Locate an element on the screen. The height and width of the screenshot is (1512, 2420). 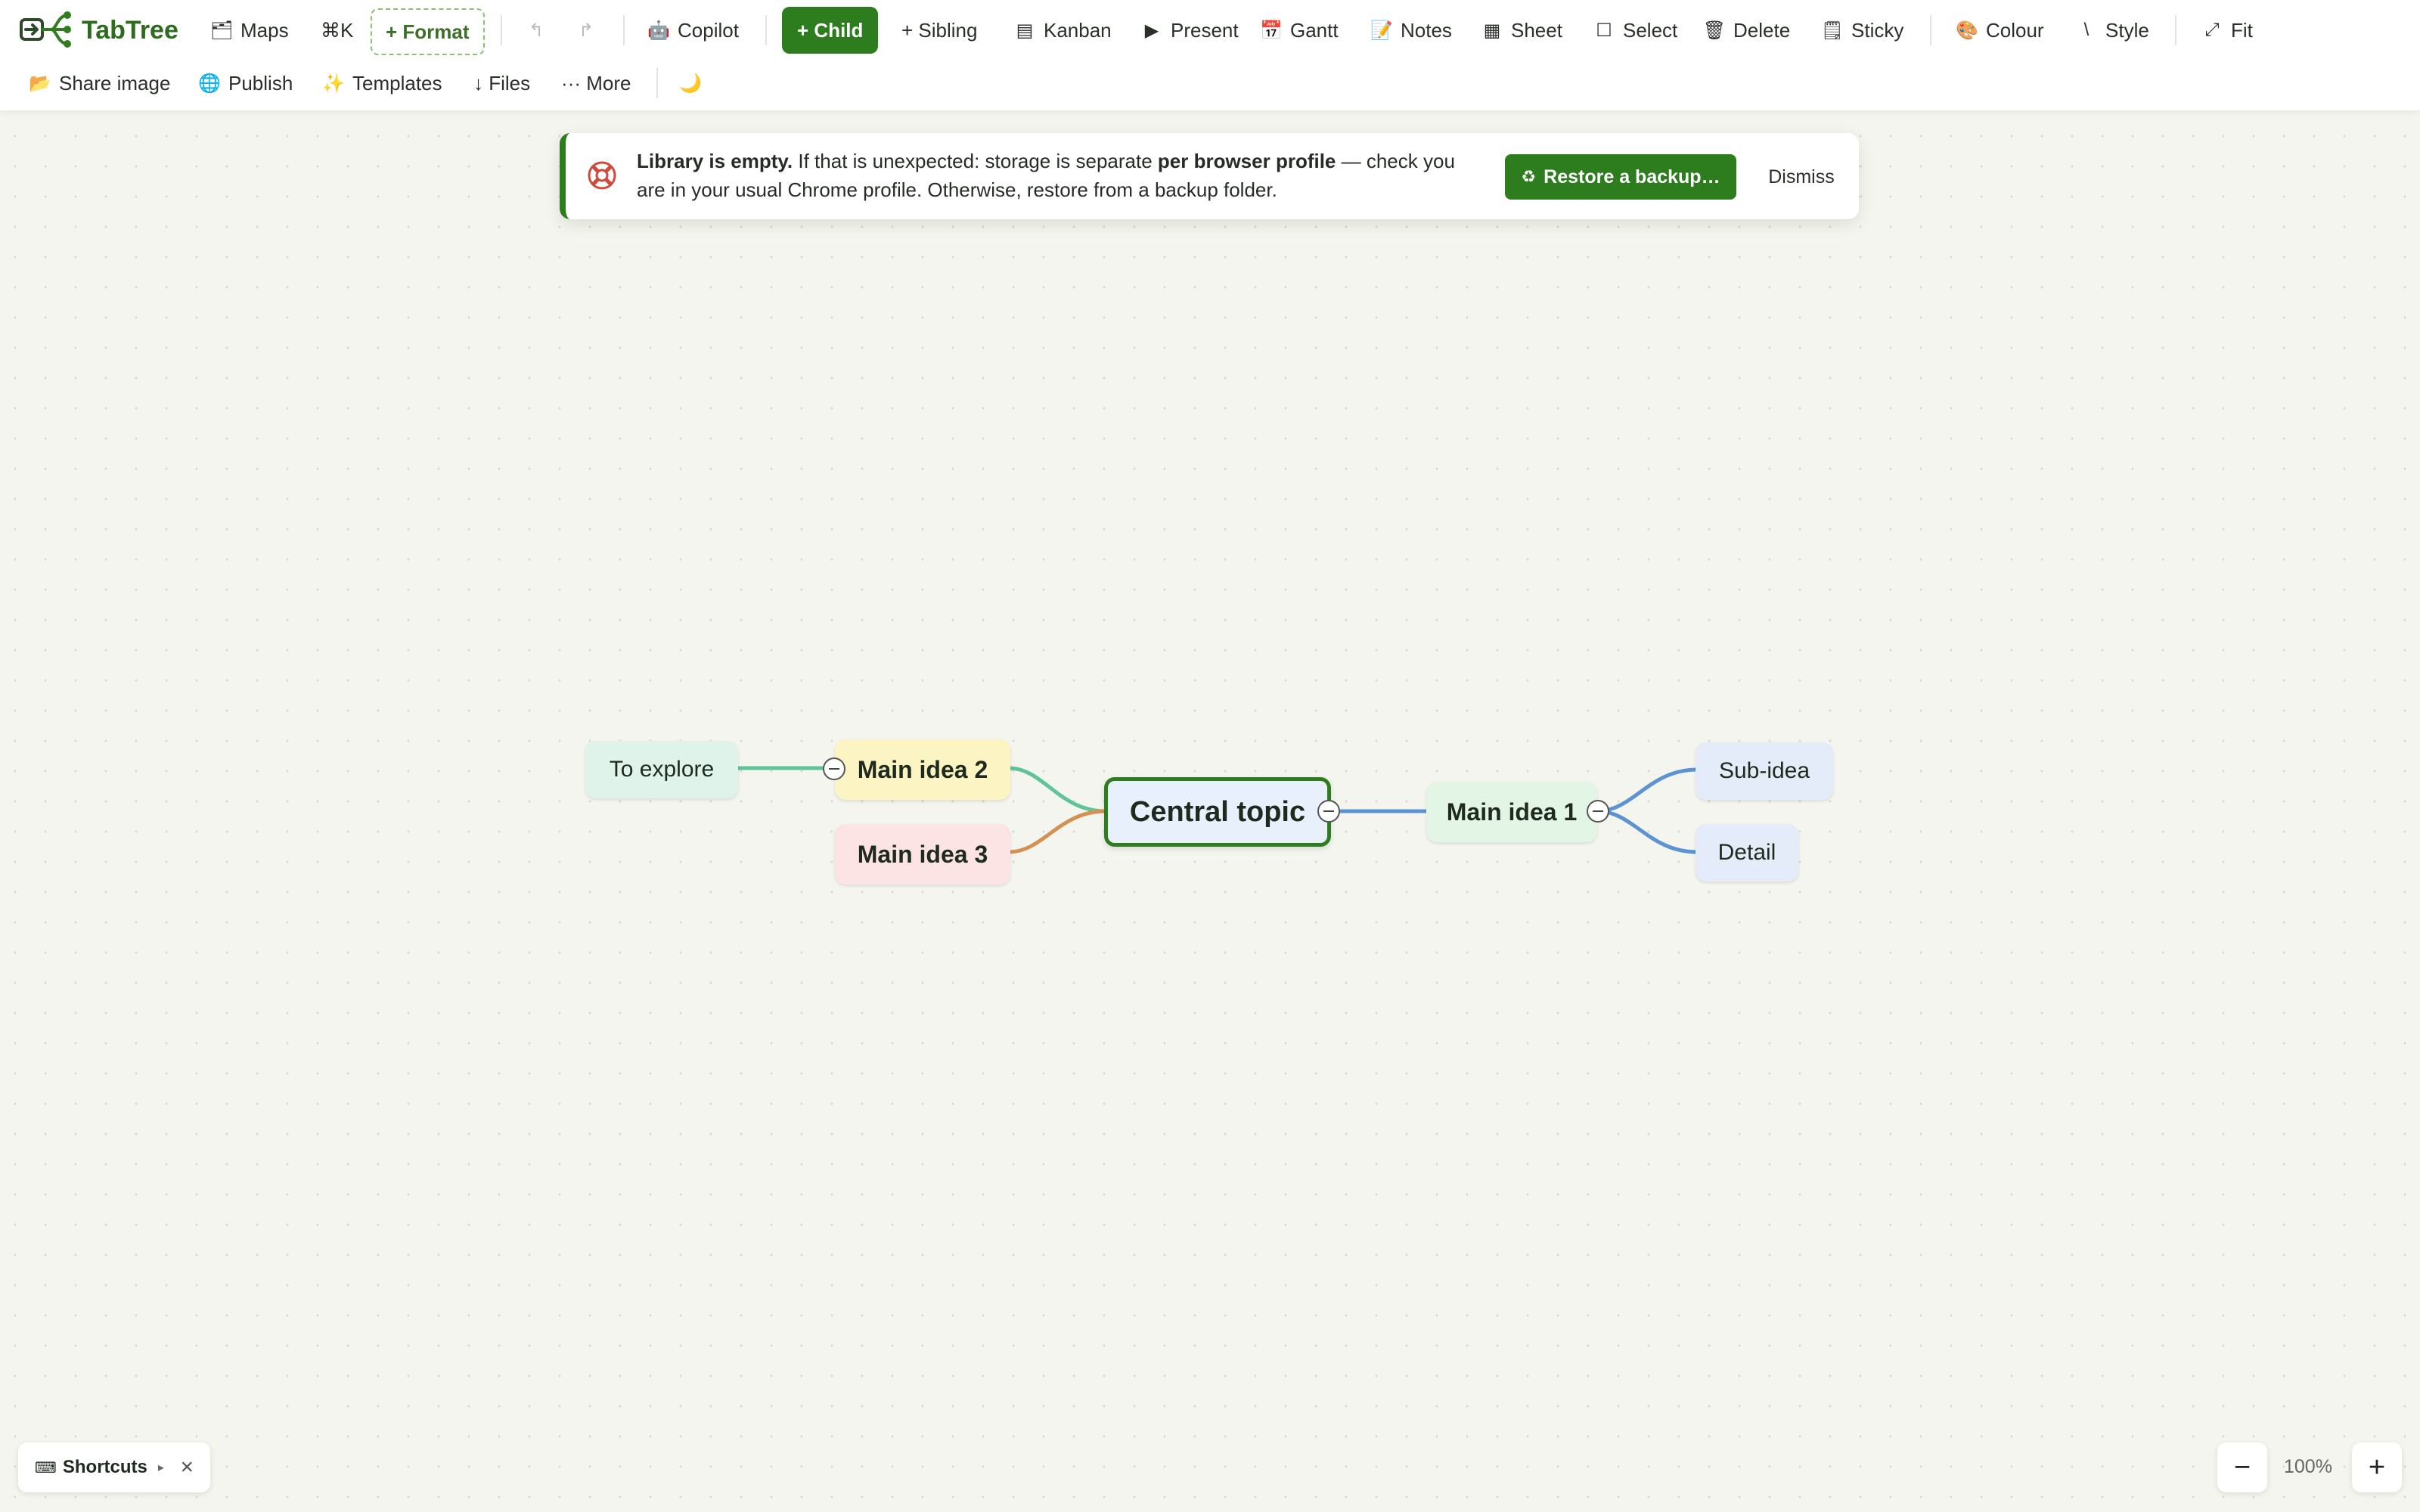
delete-button: 🗑 Delete is located at coordinates (1746, 30).